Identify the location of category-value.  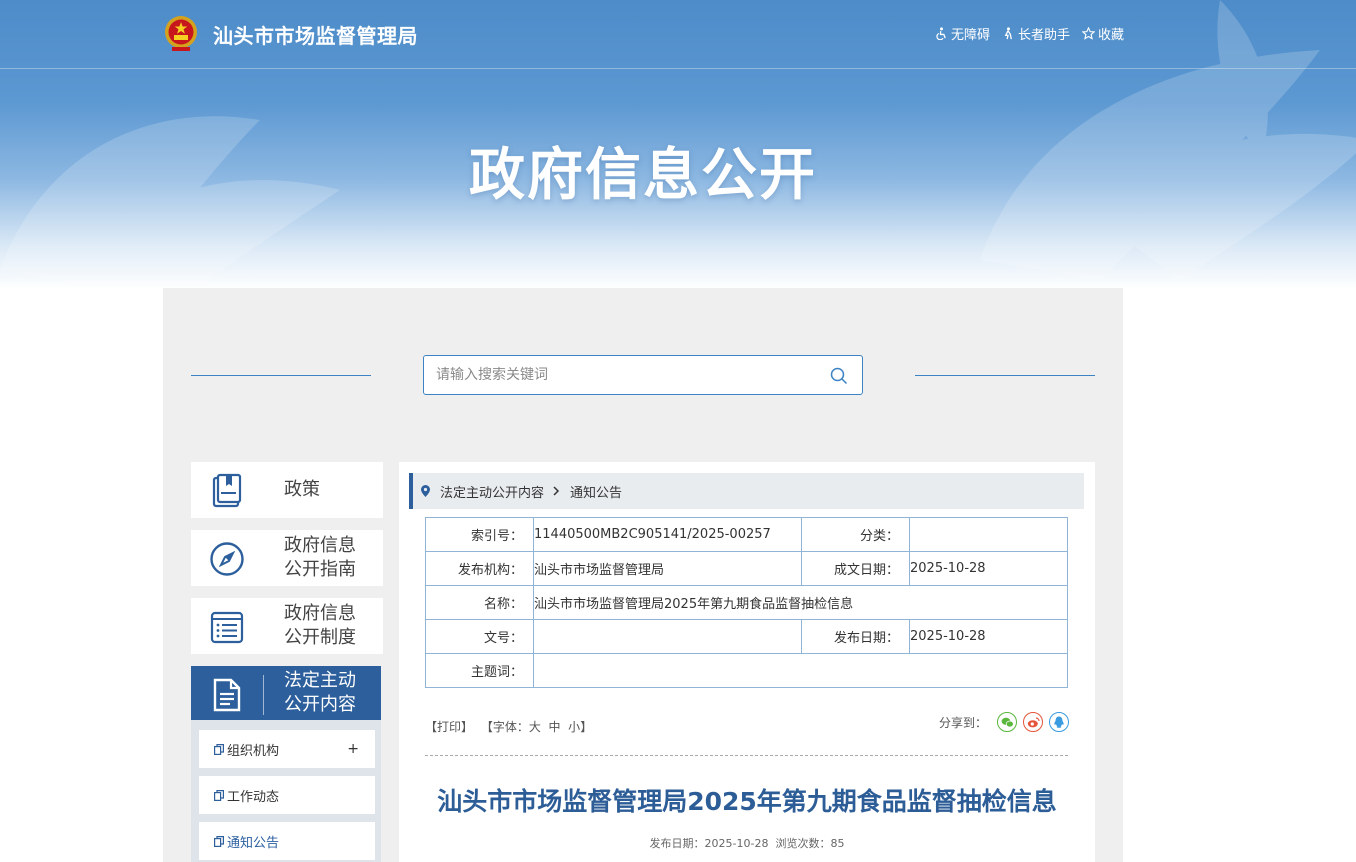
(988, 534).